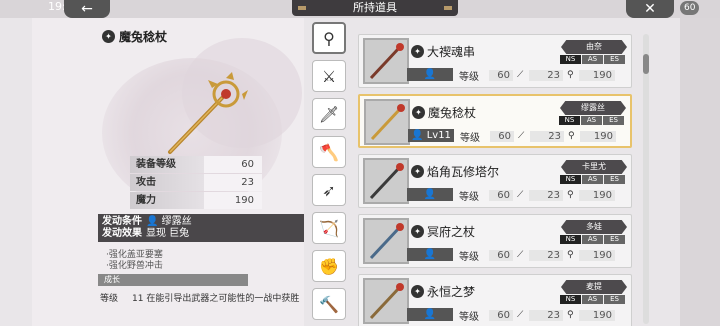 This screenshot has width=720, height=326. I want to click on weapon-list-item: ✦ 永恒之梦 麦提 NS AS ES 👤 等级 60 ⟋ 23 ⚲ 190, so click(495, 300).